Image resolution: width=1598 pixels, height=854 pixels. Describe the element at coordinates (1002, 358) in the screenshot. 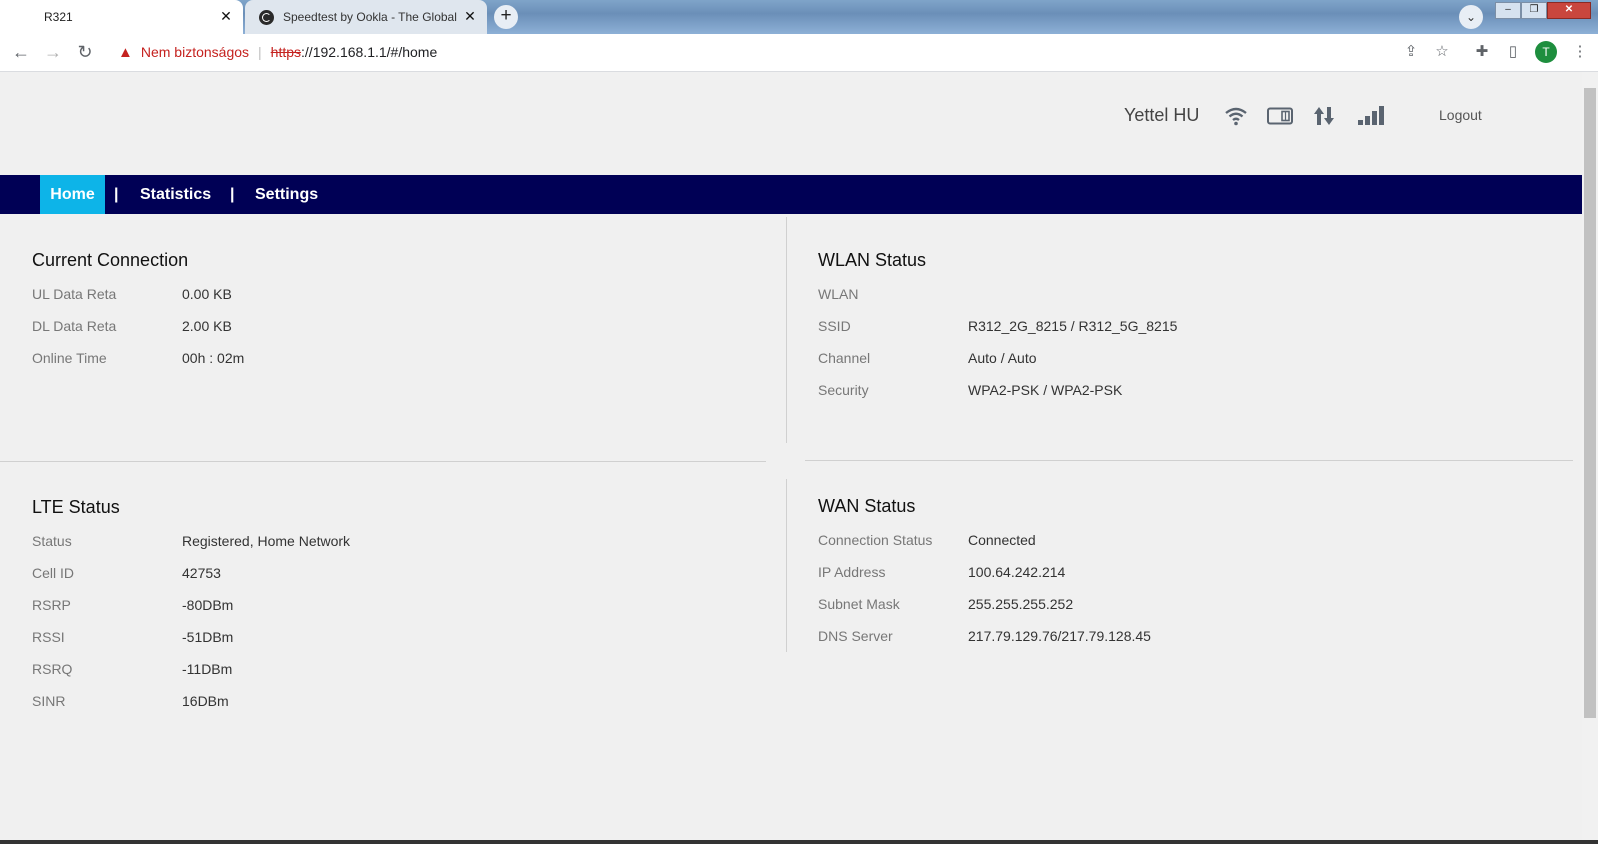

I see `channel-value: Auto / Auto` at that location.